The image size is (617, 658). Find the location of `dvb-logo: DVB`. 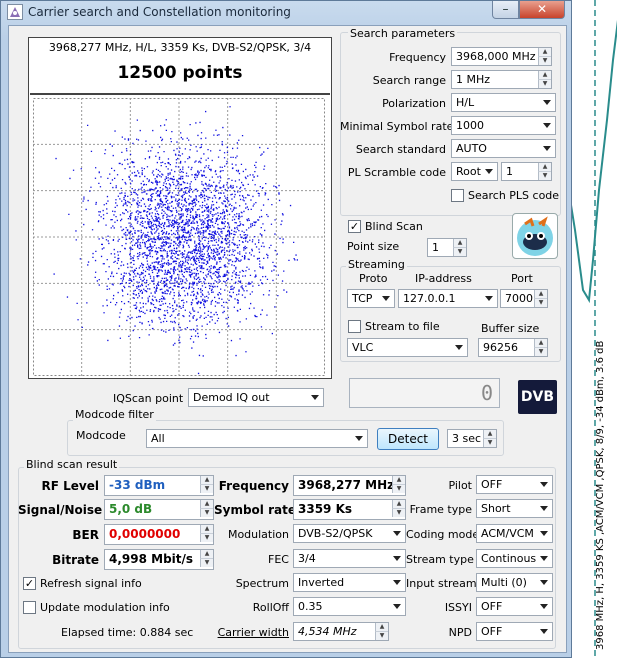

dvb-logo: DVB is located at coordinates (537, 397).